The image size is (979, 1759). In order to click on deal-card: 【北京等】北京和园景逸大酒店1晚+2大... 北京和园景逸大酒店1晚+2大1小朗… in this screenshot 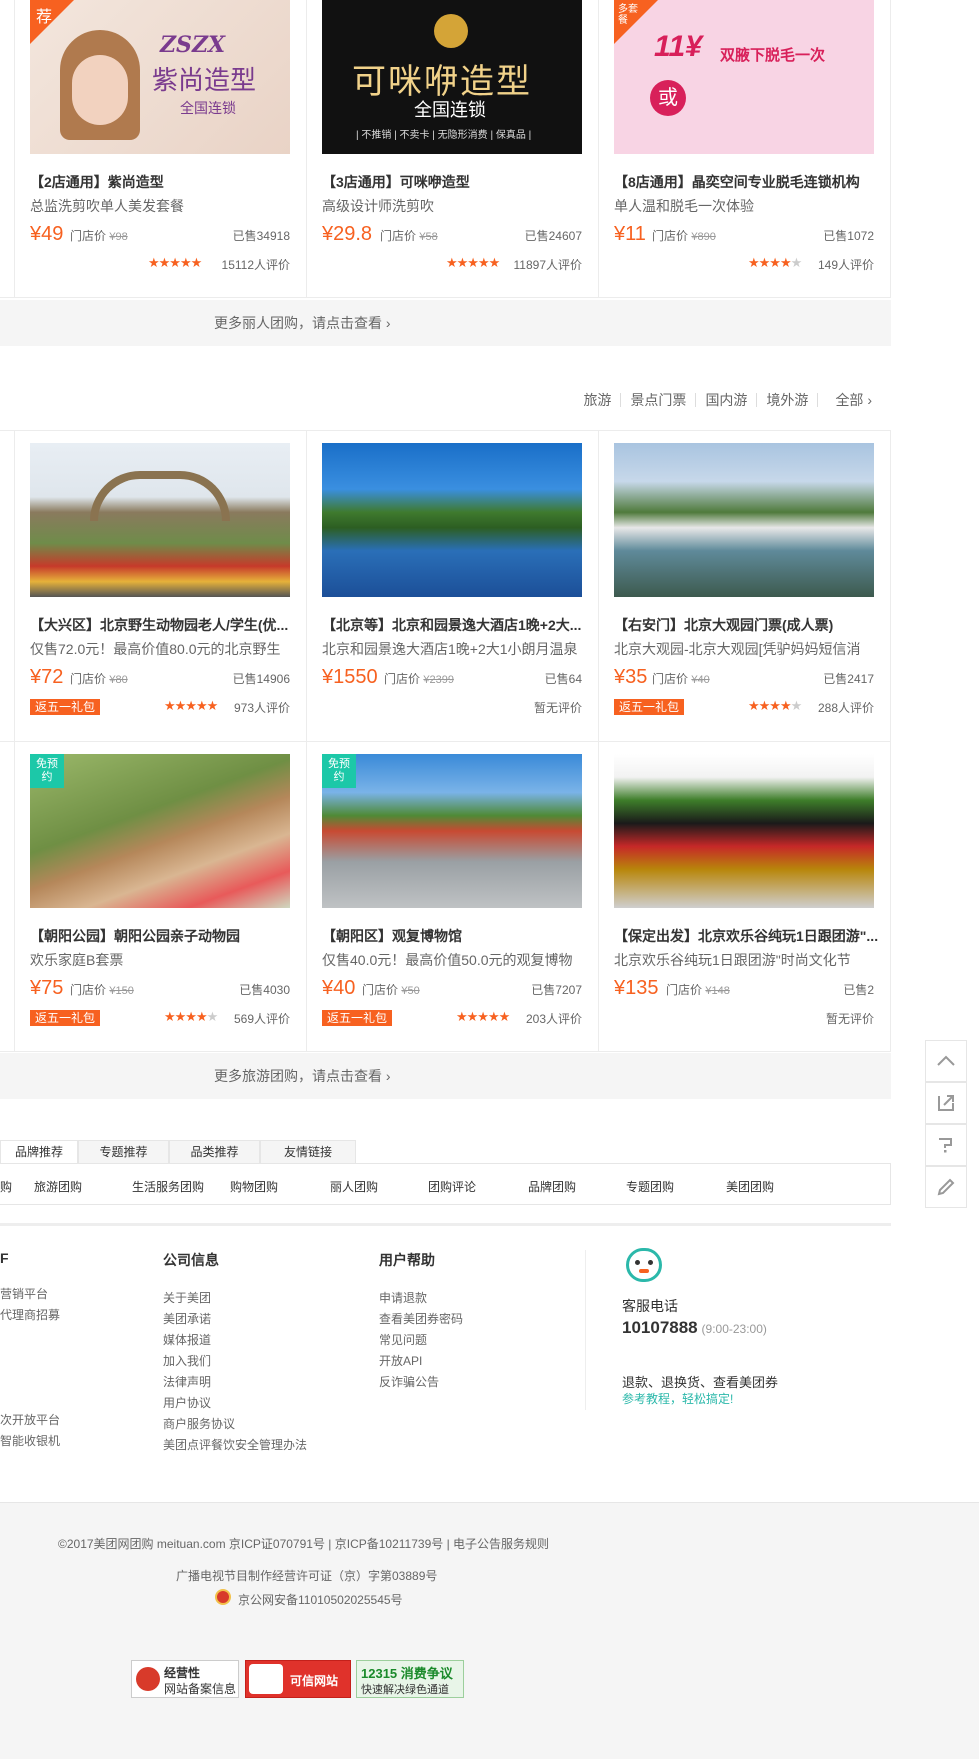, I will do `click(452, 587)`.